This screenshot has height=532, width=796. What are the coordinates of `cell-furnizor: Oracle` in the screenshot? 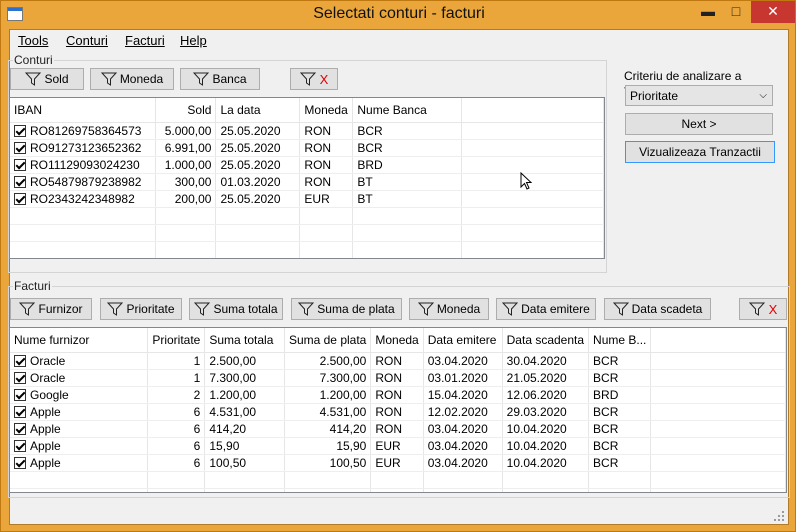 It's located at (79, 378).